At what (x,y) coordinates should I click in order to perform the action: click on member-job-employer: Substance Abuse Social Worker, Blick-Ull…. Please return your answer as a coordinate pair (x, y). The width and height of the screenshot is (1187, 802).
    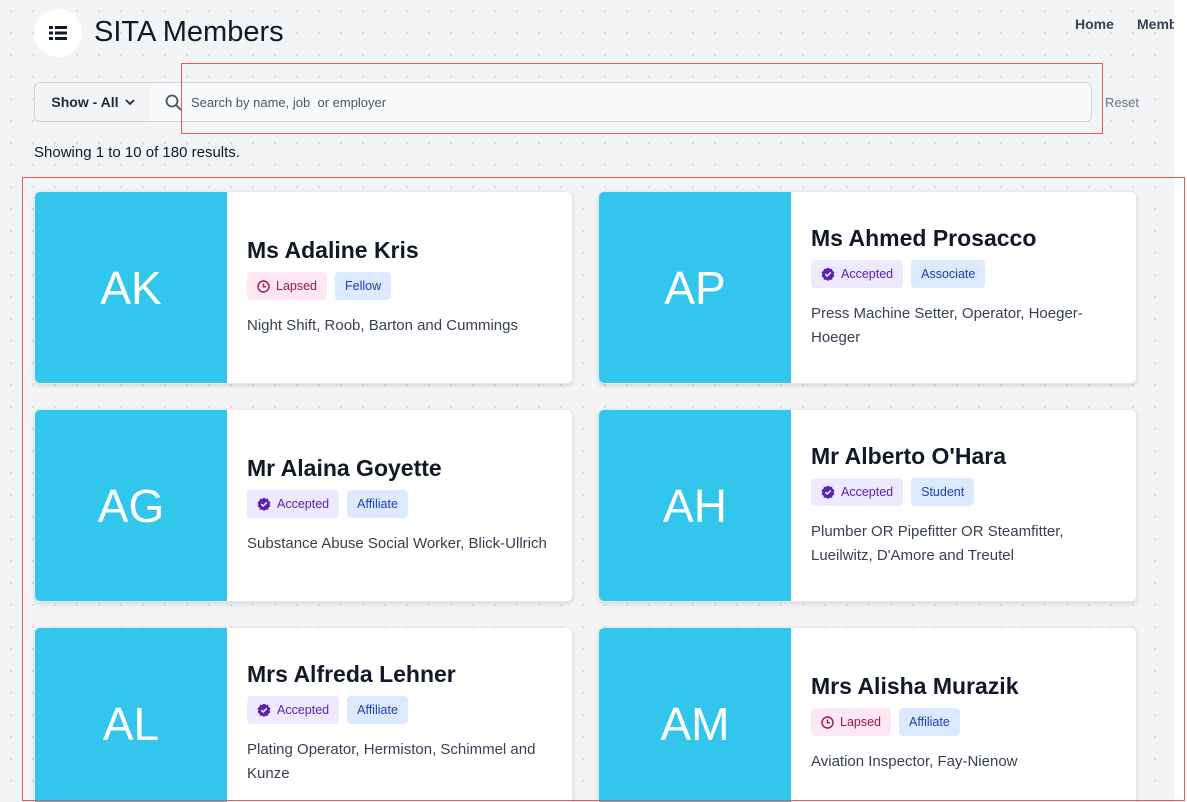
    Looking at the image, I should click on (397, 543).